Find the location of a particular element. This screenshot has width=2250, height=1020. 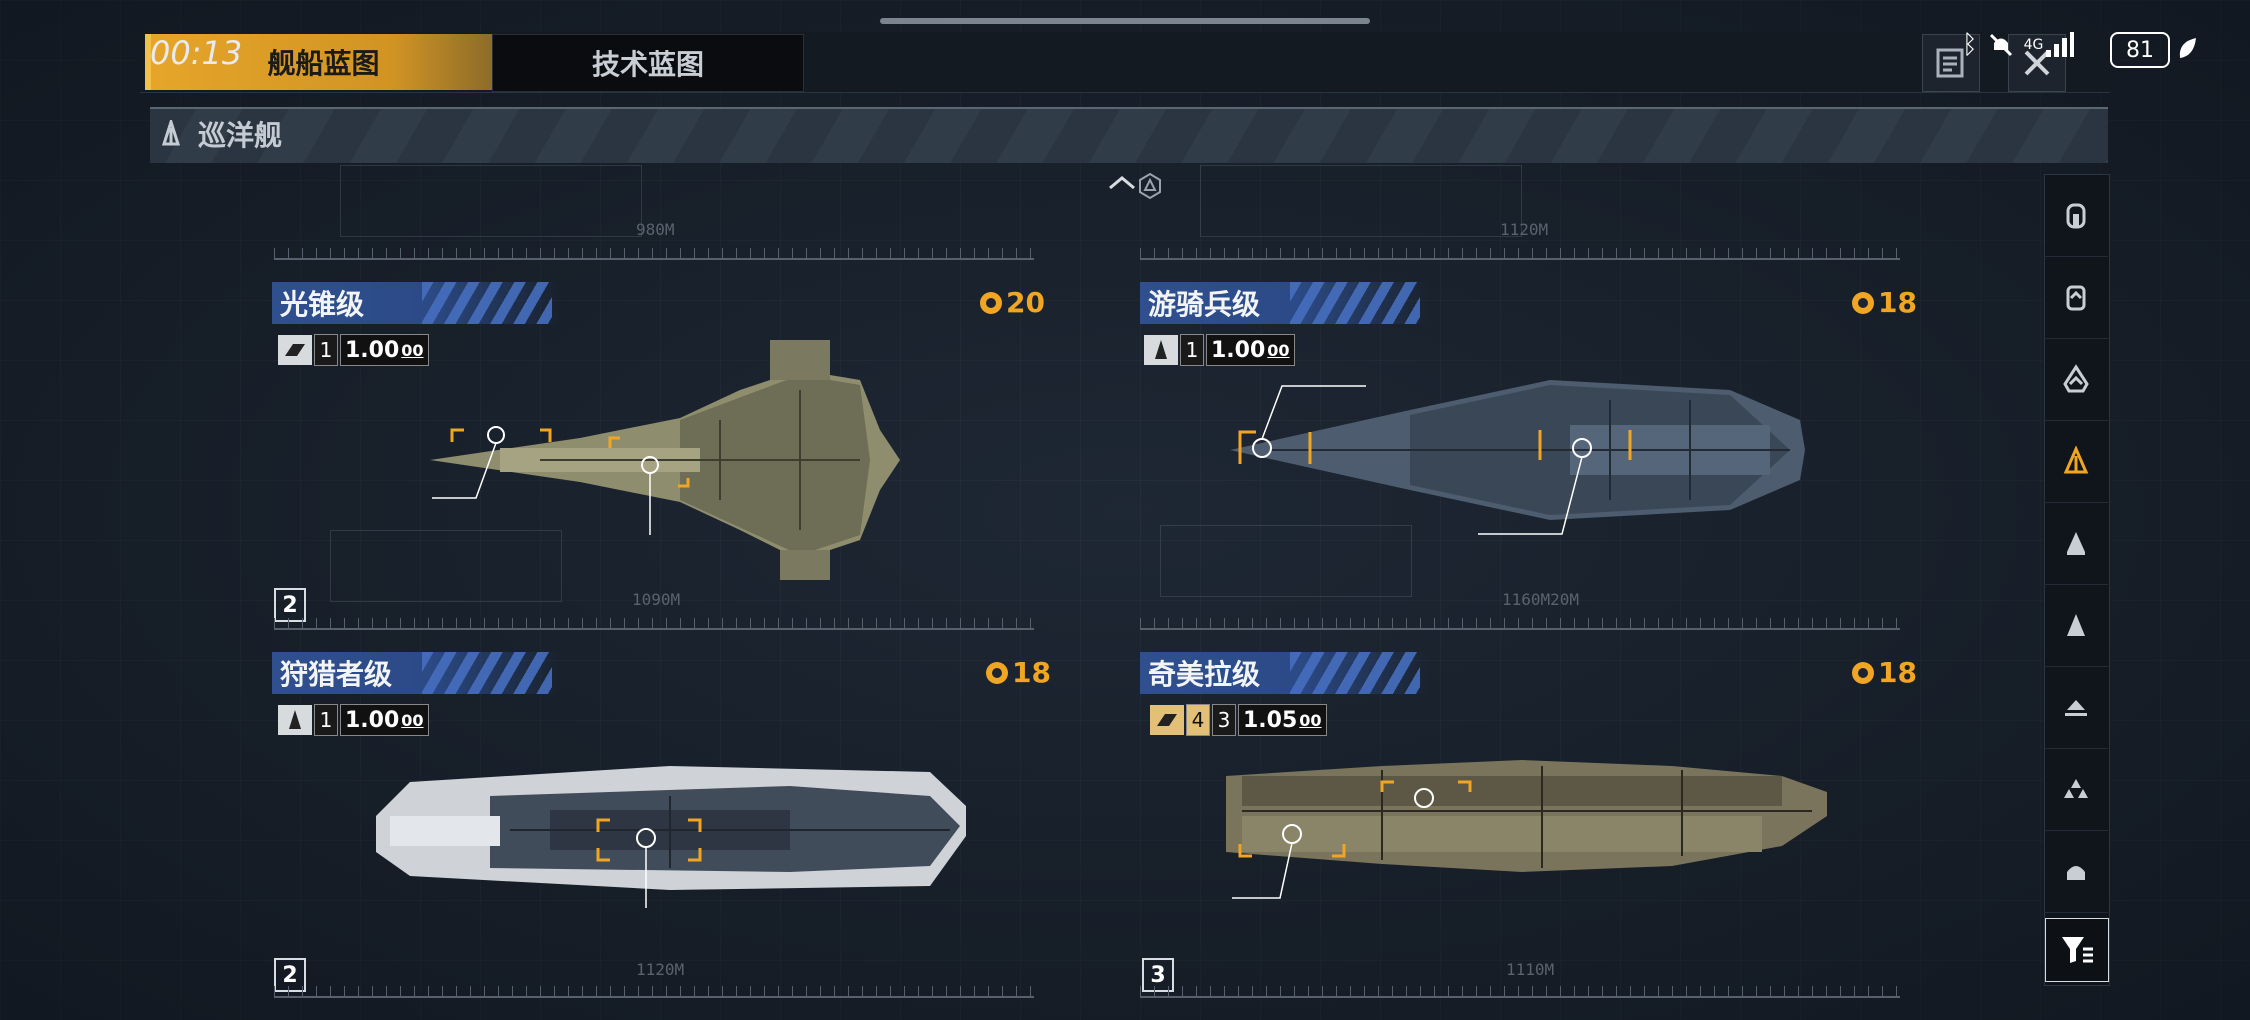

stat-level: 4 is located at coordinates (1198, 720).